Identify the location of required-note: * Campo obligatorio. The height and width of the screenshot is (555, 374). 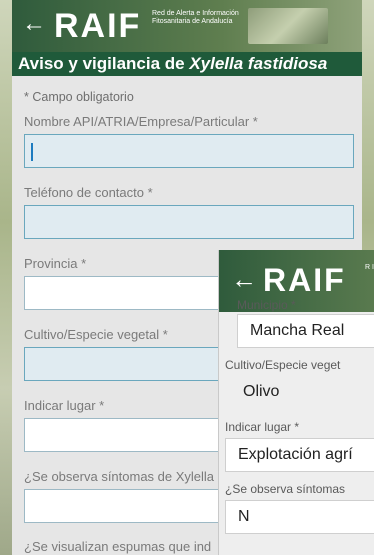
(79, 97).